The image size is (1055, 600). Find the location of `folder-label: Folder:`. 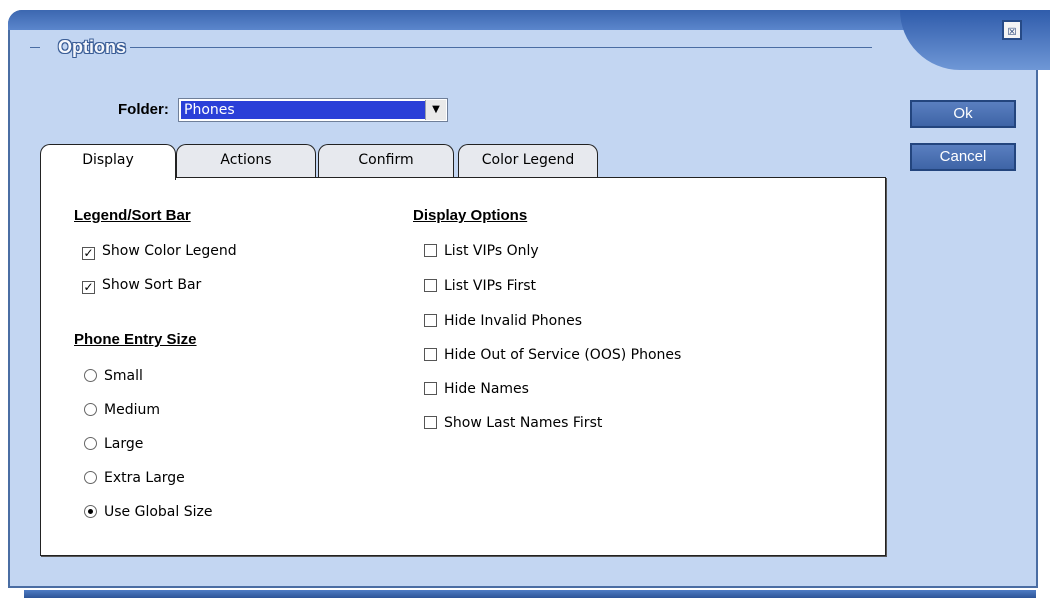

folder-label: Folder: is located at coordinates (143, 109).